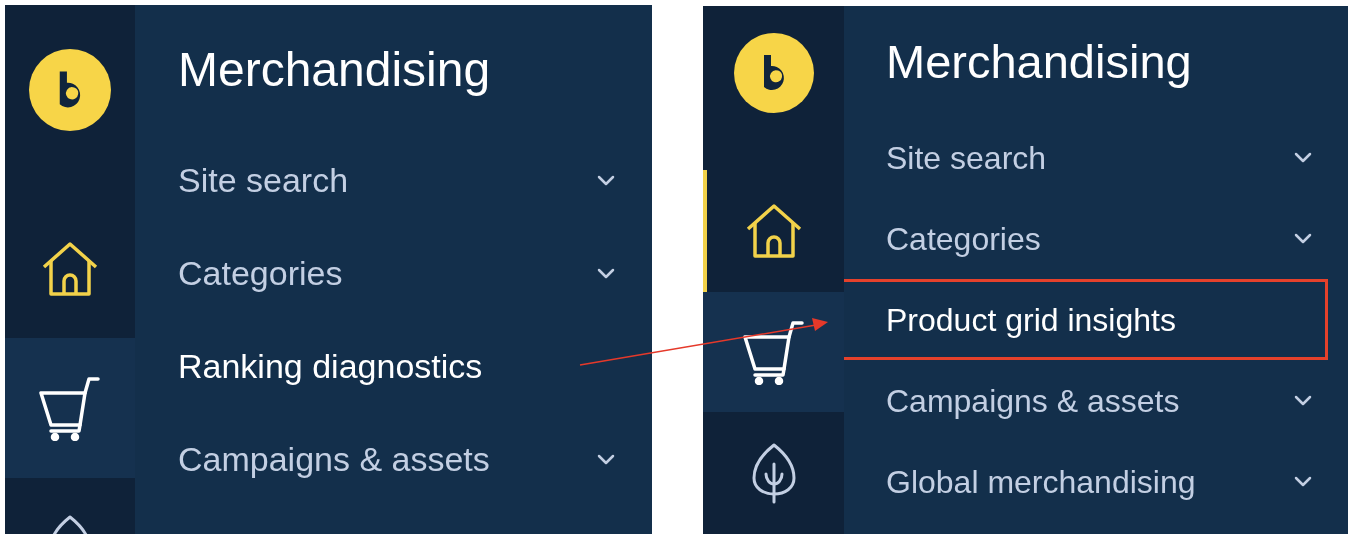 The width and height of the screenshot is (1357, 534). I want to click on menu-item: Global merchandising, so click(1096, 481).